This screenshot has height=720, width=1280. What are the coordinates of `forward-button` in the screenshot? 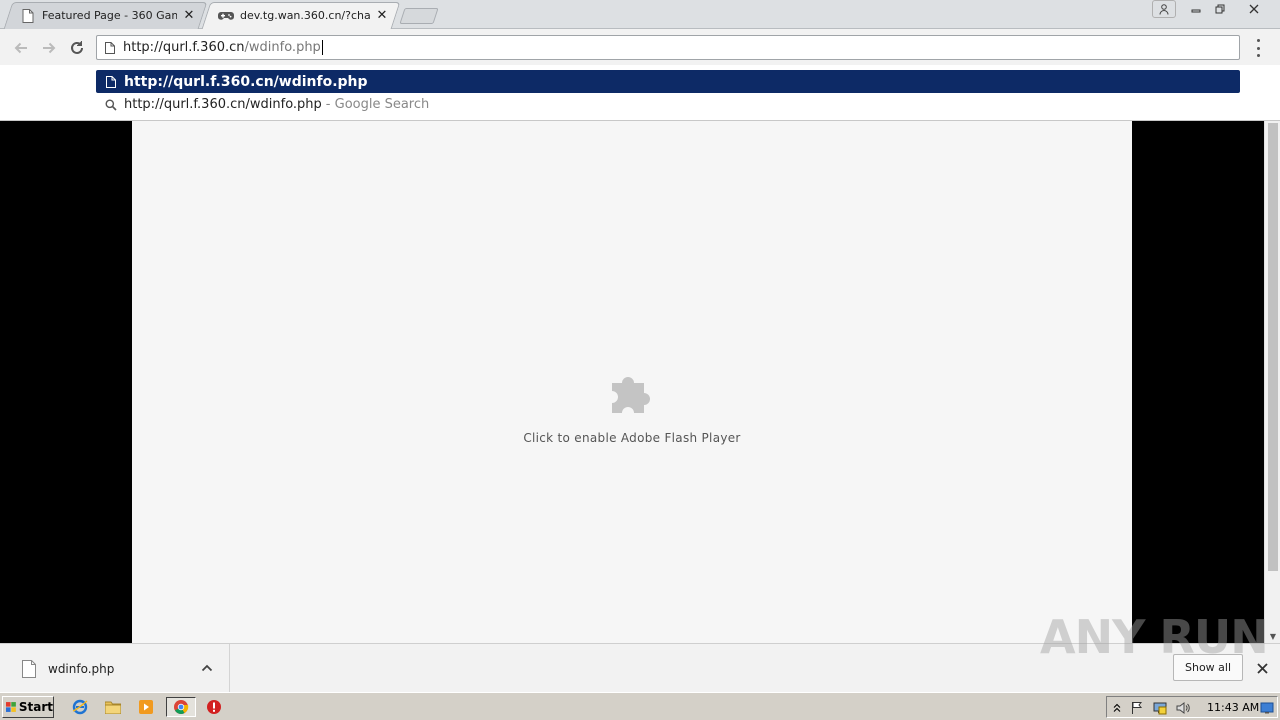 It's located at (49, 48).